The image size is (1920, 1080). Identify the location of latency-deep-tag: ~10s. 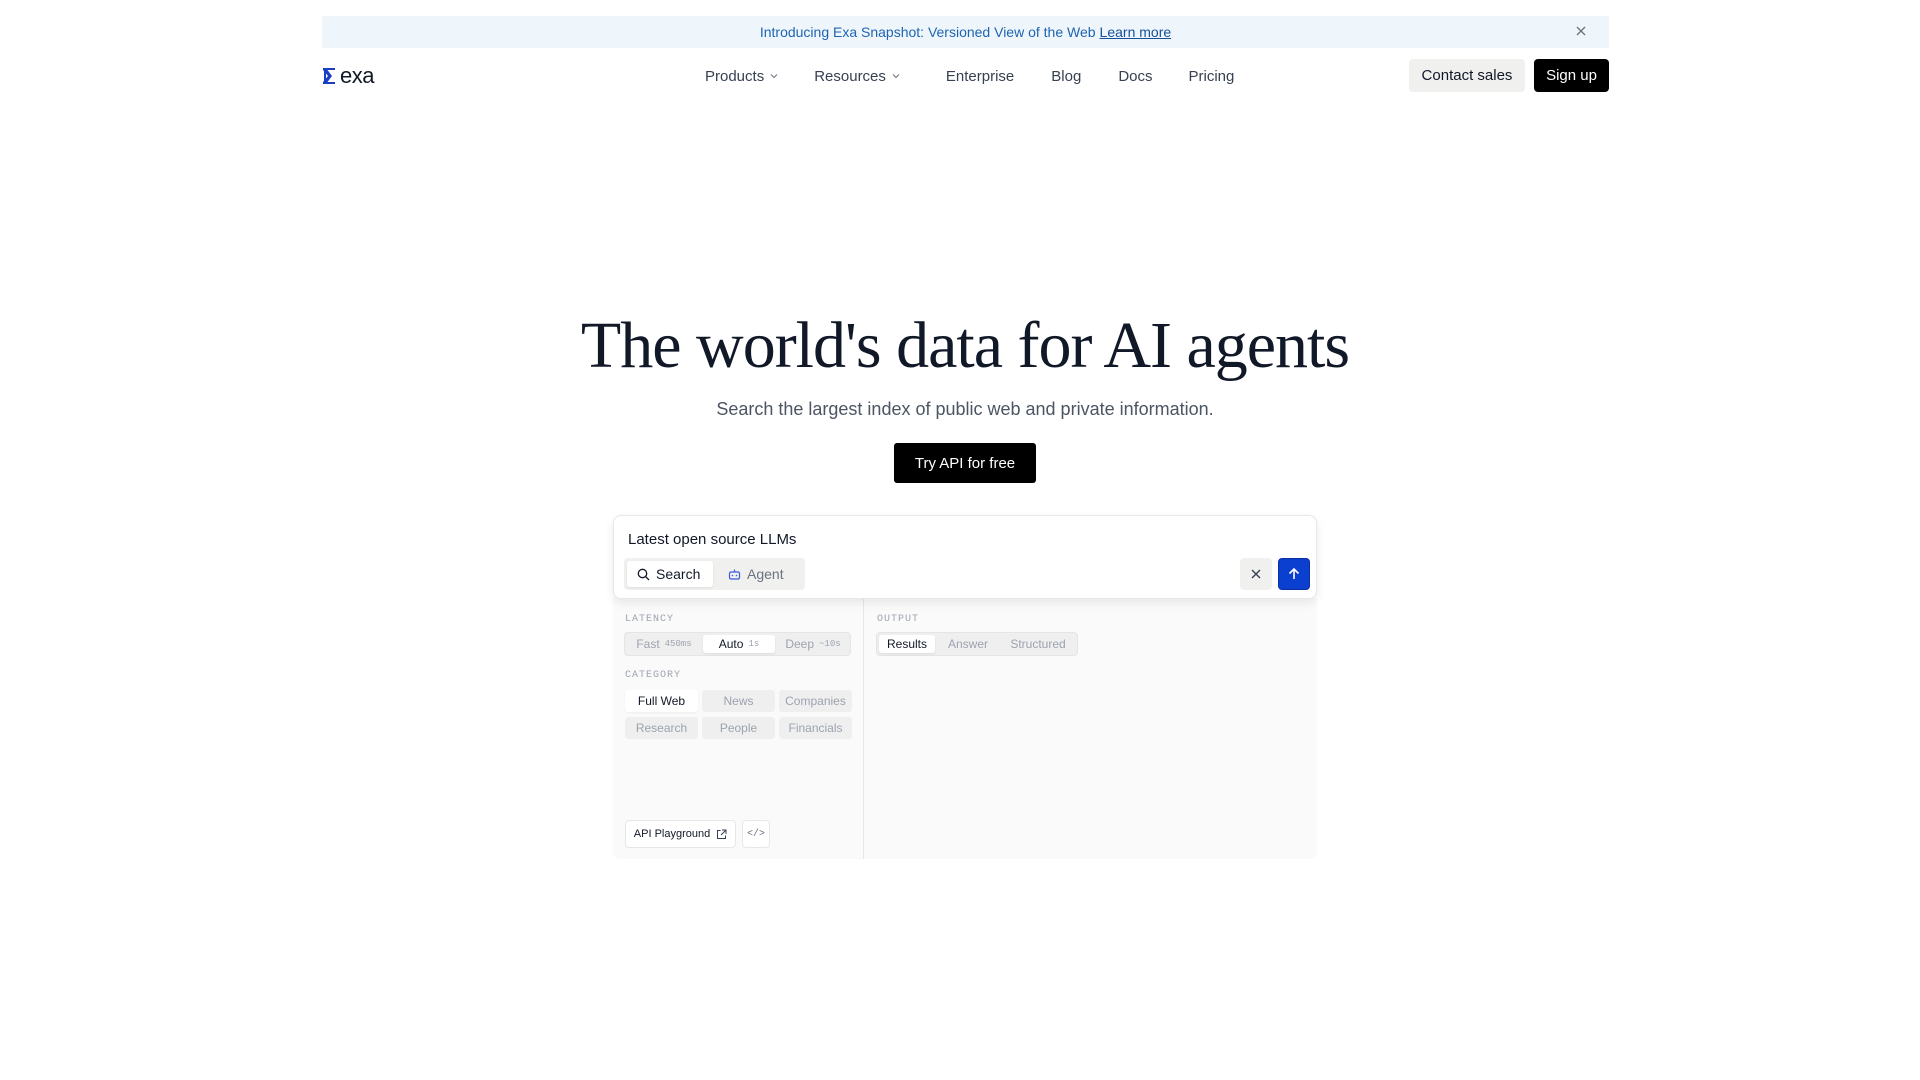
(830, 644).